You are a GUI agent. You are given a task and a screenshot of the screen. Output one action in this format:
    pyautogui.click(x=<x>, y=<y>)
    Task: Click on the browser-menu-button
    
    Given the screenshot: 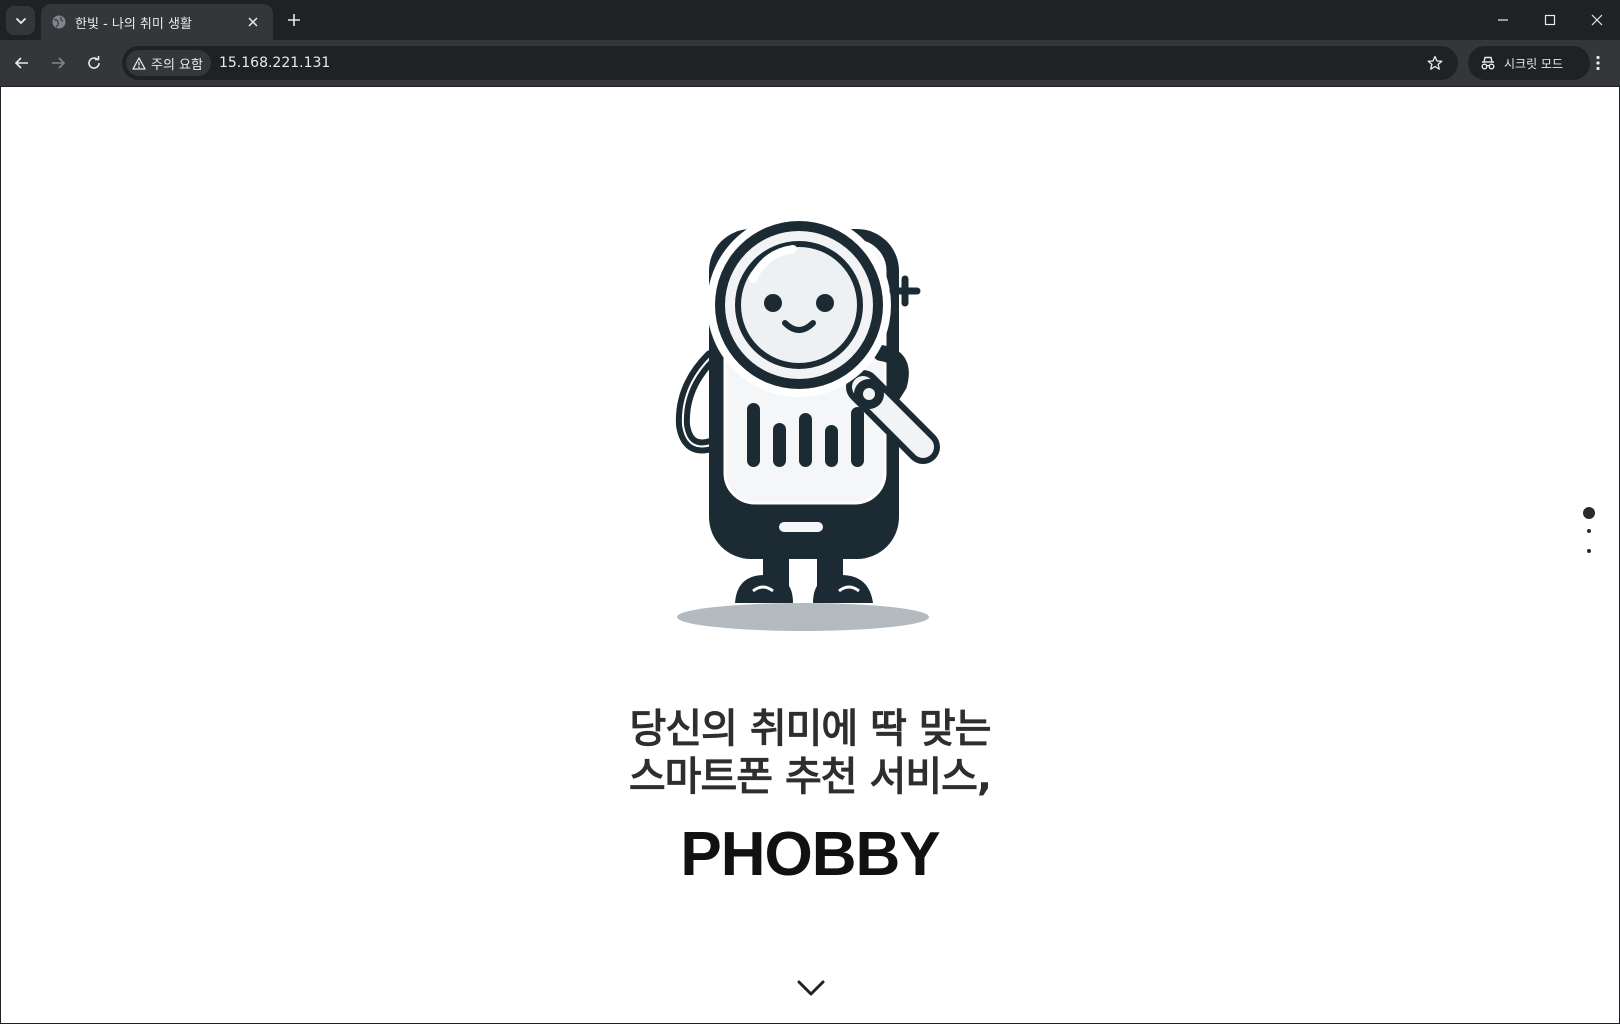 What is the action you would take?
    pyautogui.click(x=1598, y=63)
    